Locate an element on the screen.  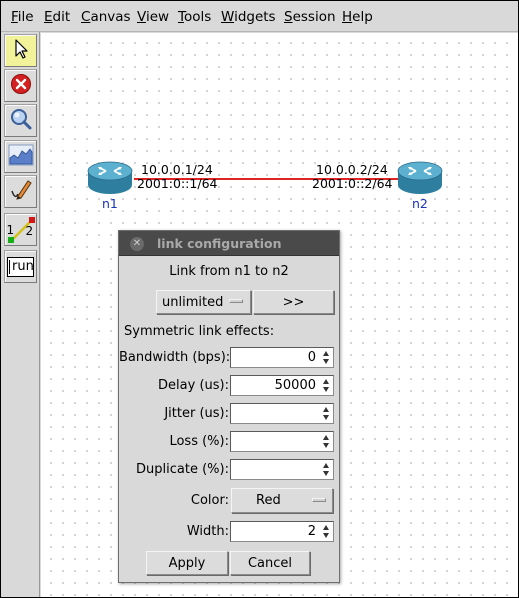
delay-spinbox: 50000 is located at coordinates (282, 385).